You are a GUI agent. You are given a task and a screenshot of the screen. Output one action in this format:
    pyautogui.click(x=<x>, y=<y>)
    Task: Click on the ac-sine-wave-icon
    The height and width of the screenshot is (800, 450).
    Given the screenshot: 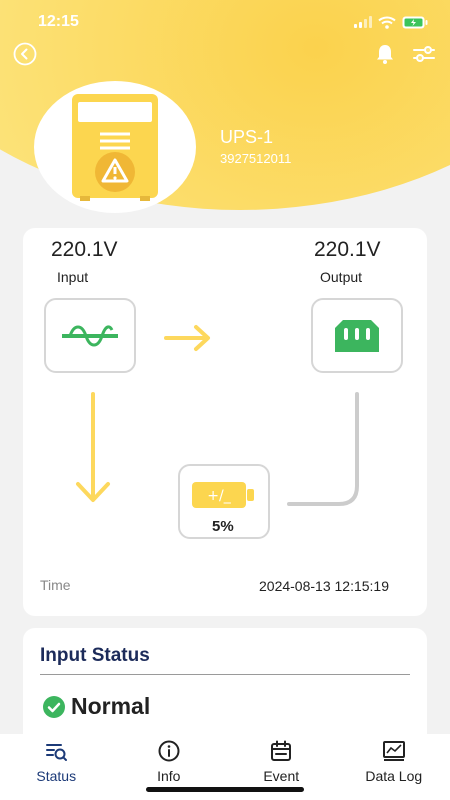 What is the action you would take?
    pyautogui.click(x=90, y=335)
    